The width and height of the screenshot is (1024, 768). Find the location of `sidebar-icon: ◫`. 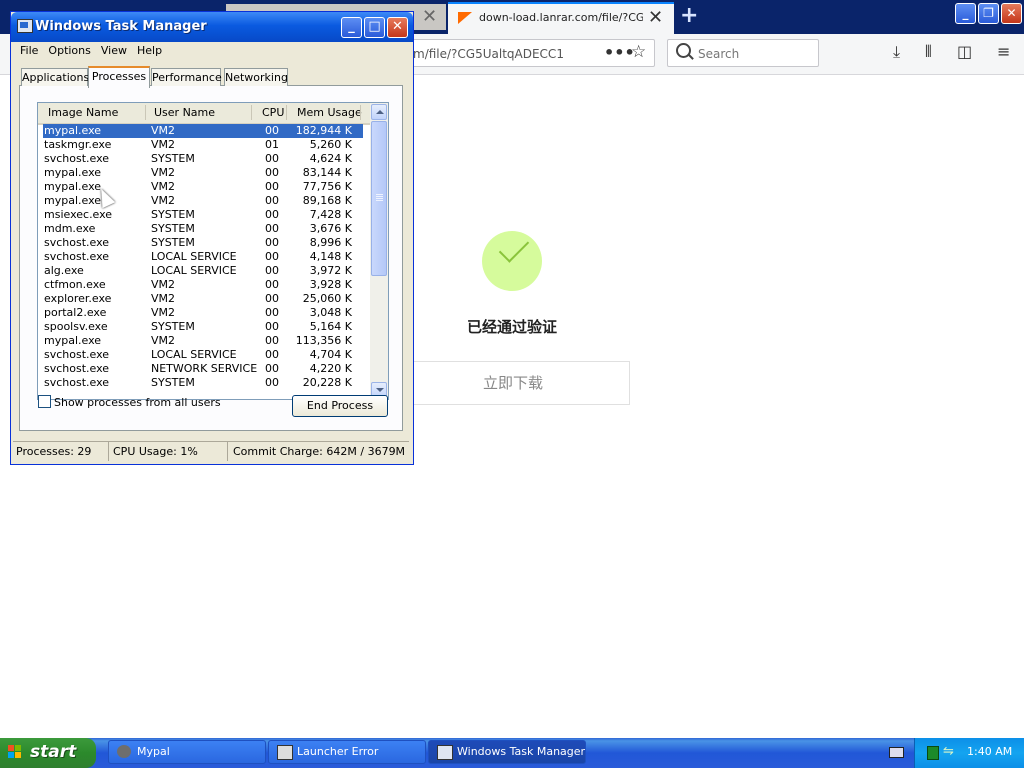

sidebar-icon: ◫ is located at coordinates (964, 51).